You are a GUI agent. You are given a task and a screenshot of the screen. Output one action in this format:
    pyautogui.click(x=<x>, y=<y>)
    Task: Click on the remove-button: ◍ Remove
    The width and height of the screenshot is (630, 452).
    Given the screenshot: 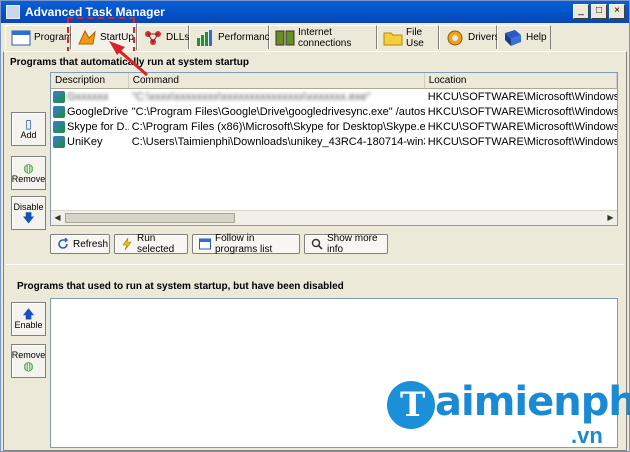 What is the action you would take?
    pyautogui.click(x=28, y=173)
    